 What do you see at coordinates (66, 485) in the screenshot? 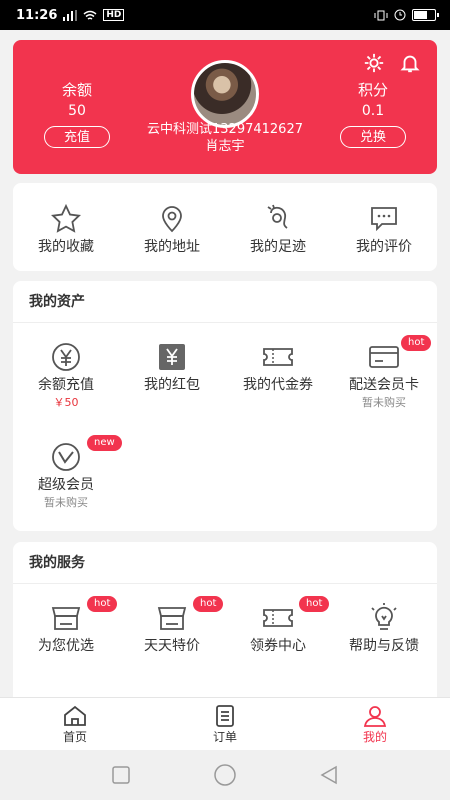
I see `asset-label: 超级会员` at bounding box center [66, 485].